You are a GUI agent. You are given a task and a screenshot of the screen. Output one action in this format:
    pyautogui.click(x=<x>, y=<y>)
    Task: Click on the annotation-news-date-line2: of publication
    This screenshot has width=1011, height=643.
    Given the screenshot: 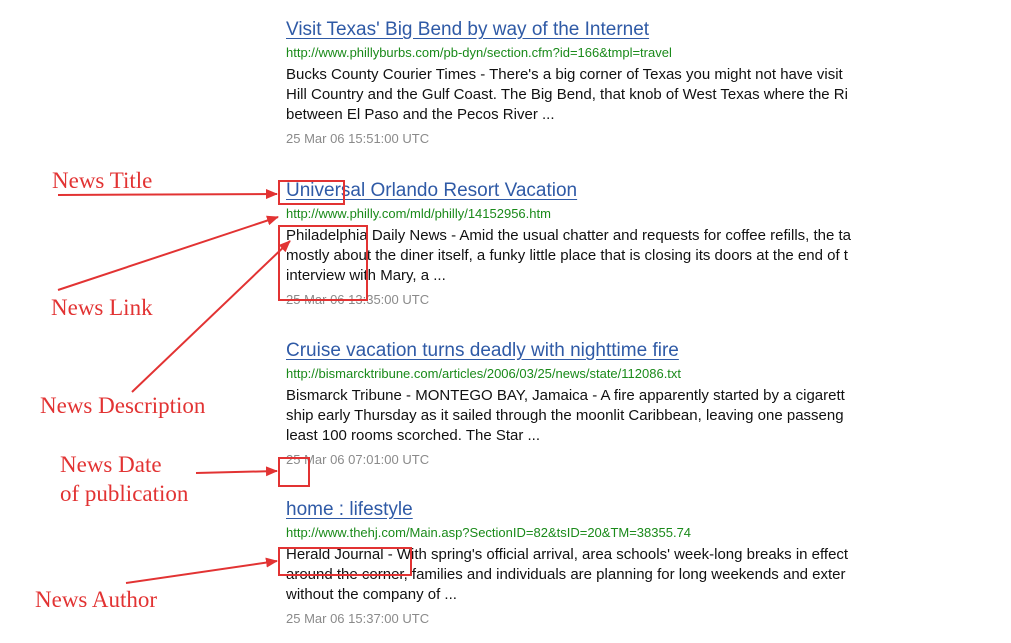 What is the action you would take?
    pyautogui.click(x=124, y=493)
    